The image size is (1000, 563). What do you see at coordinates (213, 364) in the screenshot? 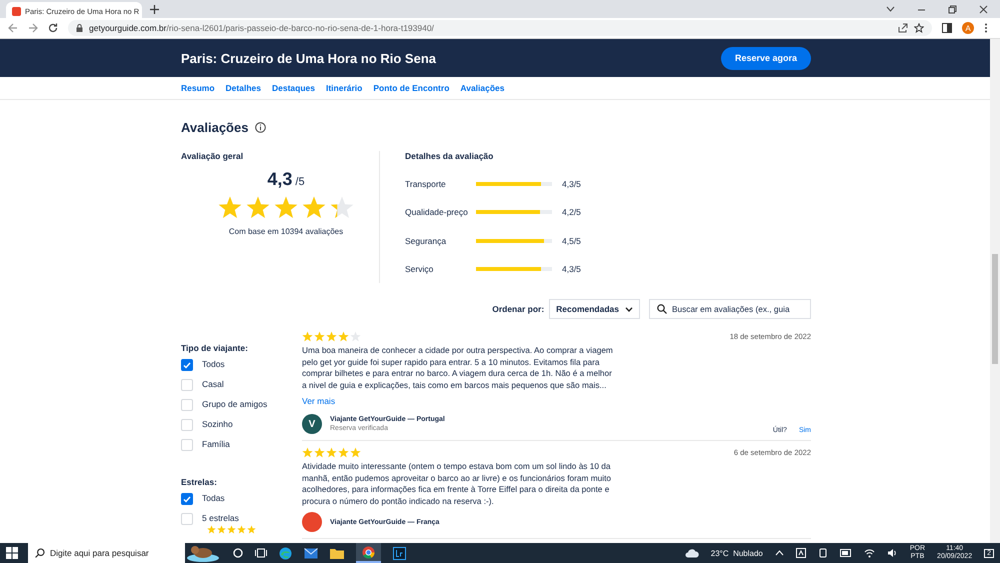
I see `filter-option: Todos` at bounding box center [213, 364].